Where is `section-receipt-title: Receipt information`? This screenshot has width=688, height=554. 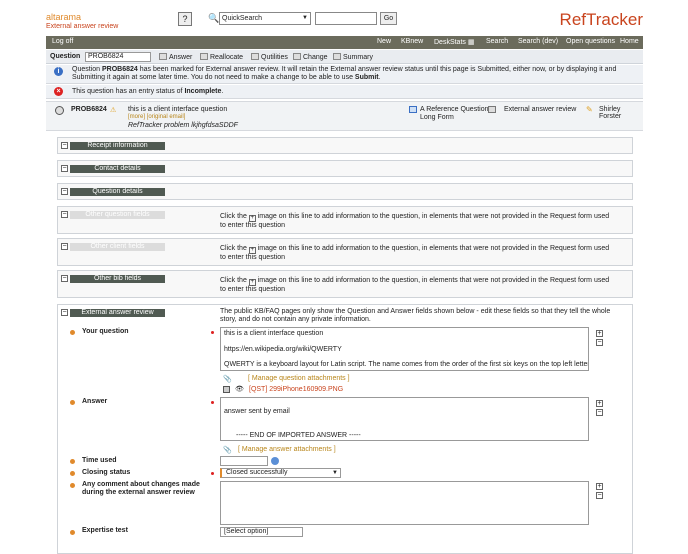 section-receipt-title: Receipt information is located at coordinates (117, 146).